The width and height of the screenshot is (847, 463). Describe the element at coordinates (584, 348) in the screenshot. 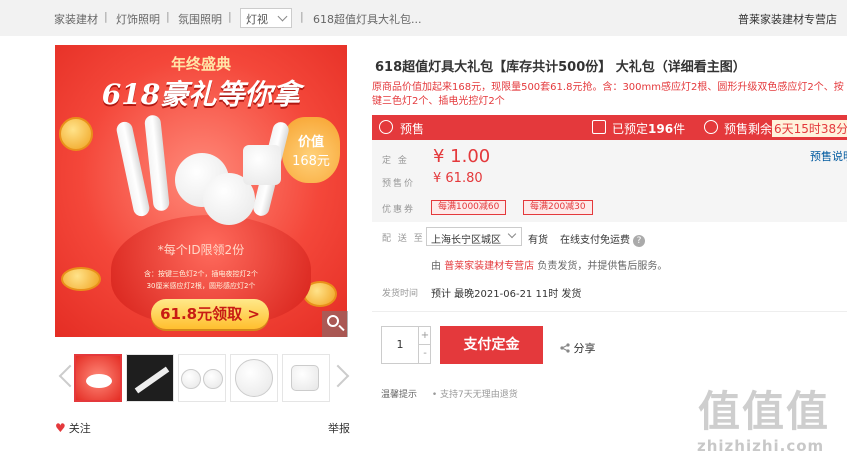

I see `share-label: 分享` at that location.